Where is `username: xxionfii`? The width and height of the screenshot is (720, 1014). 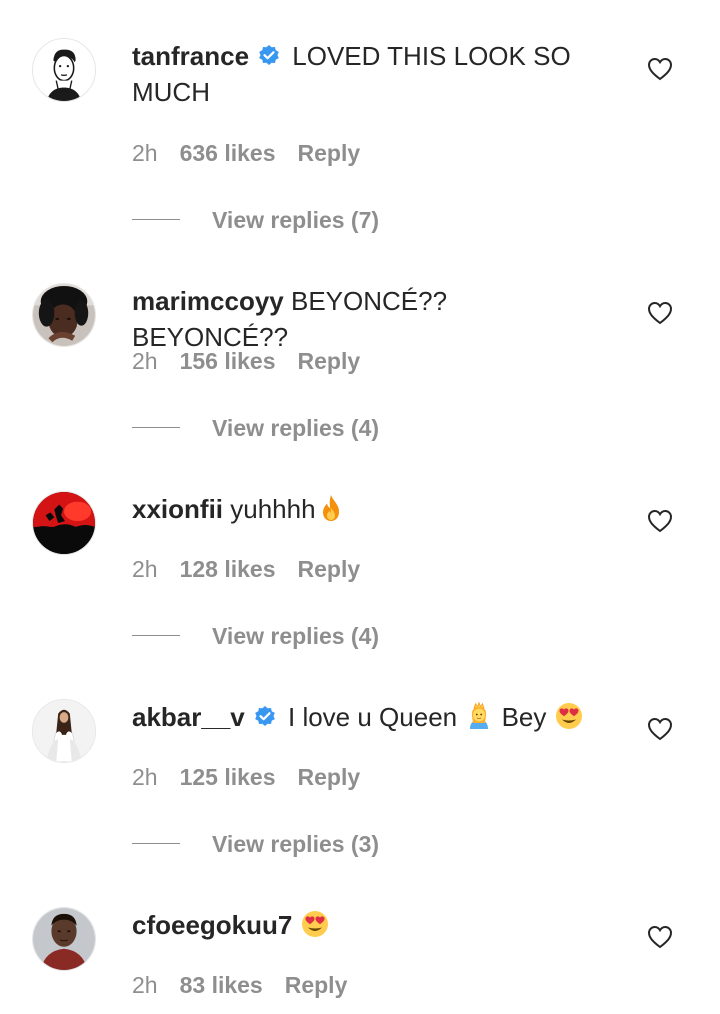 username: xxionfii is located at coordinates (177, 509).